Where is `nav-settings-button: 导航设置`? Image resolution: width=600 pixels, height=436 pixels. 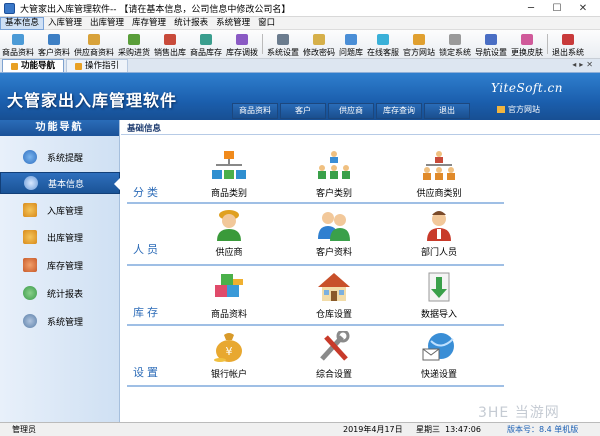 nav-settings-button: 导航设置 is located at coordinates (491, 44).